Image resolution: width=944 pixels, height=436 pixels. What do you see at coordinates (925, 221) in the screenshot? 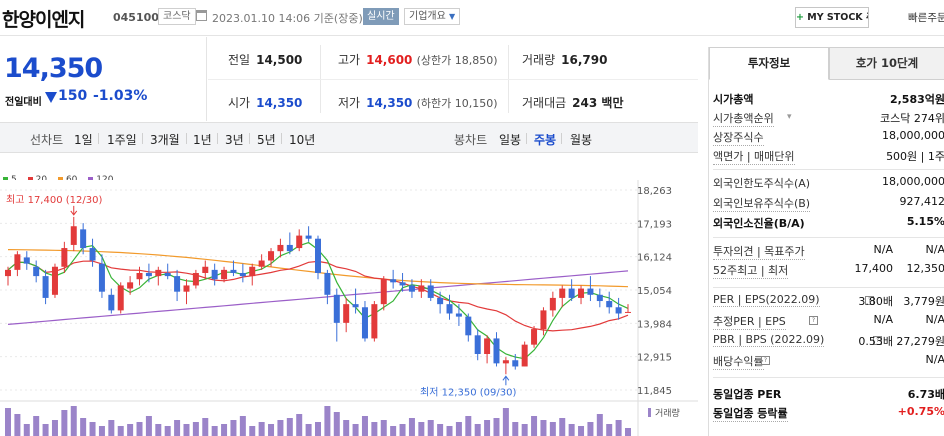
I see `foreign-exhaustion-value: 5.15%` at bounding box center [925, 221].